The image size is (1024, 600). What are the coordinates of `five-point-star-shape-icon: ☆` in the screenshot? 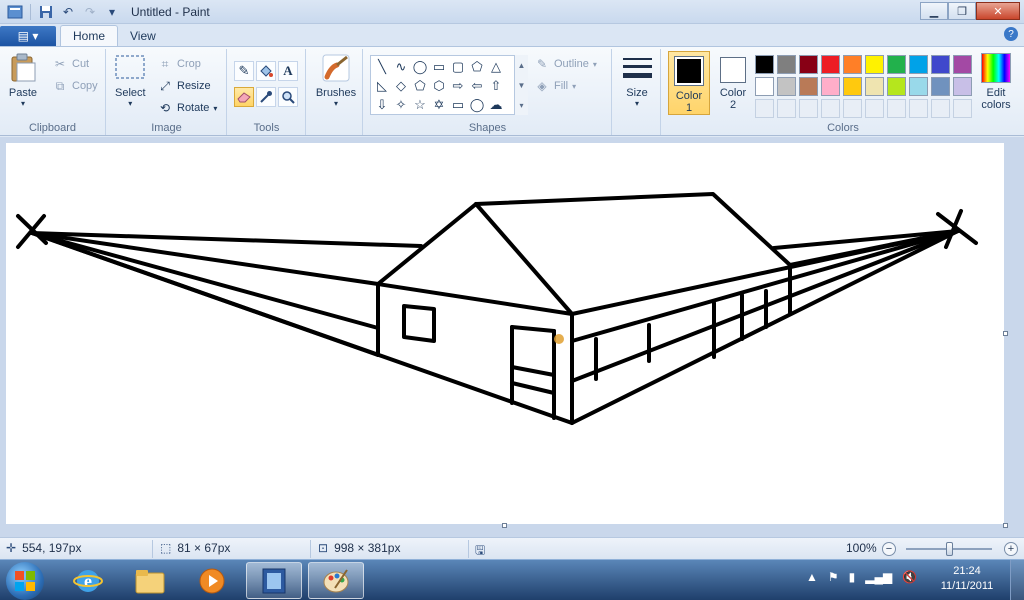 It's located at (420, 105).